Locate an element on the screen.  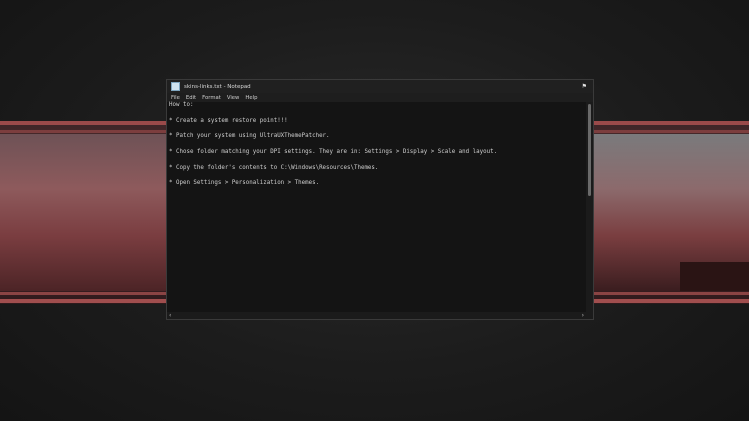
text-line: How to: is located at coordinates (181, 105).